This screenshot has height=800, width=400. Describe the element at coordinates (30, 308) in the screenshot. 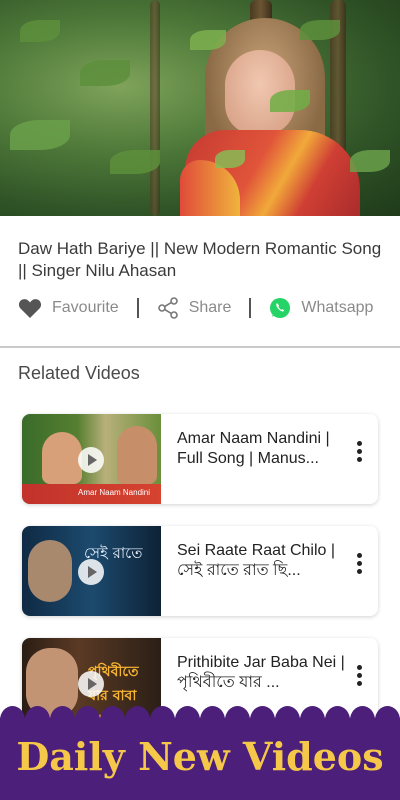

I see `heart-icon` at that location.